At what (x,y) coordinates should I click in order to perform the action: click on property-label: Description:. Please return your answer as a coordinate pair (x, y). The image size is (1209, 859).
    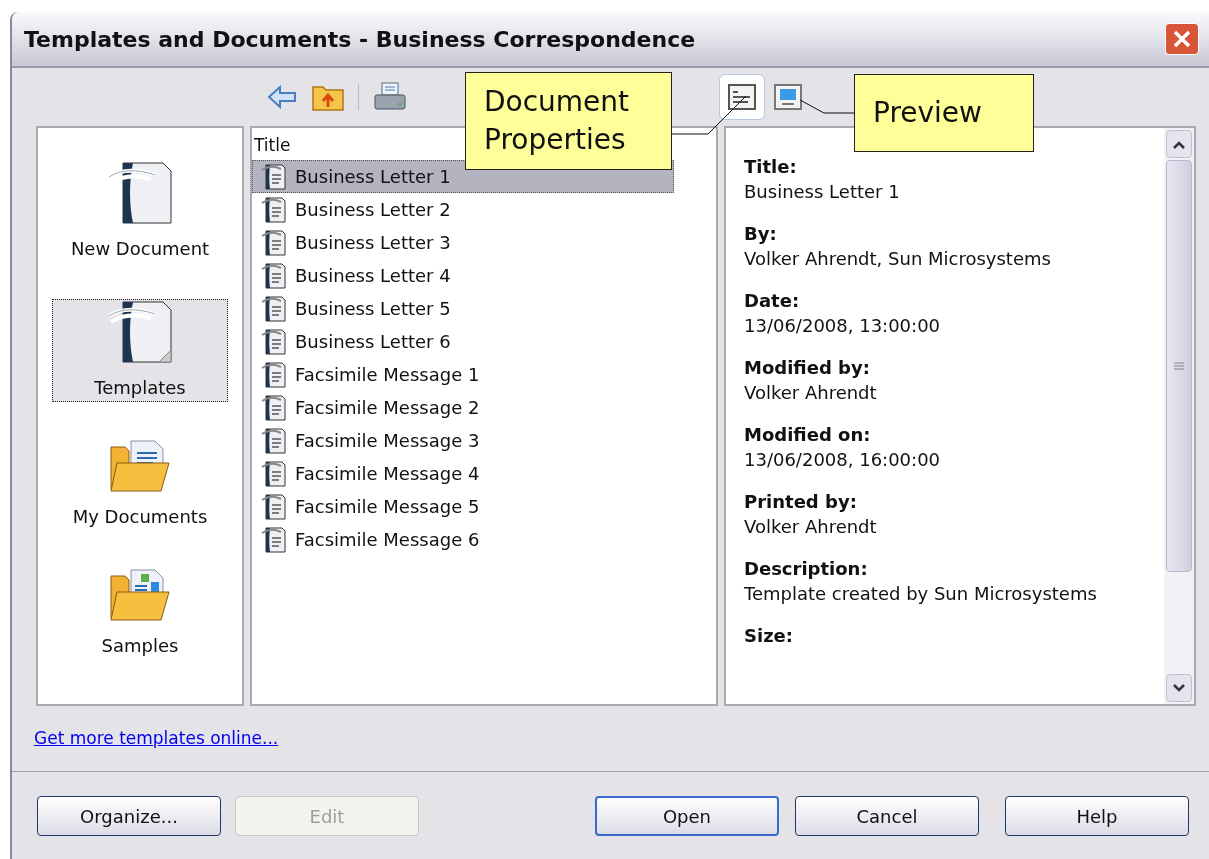
    Looking at the image, I should click on (806, 569).